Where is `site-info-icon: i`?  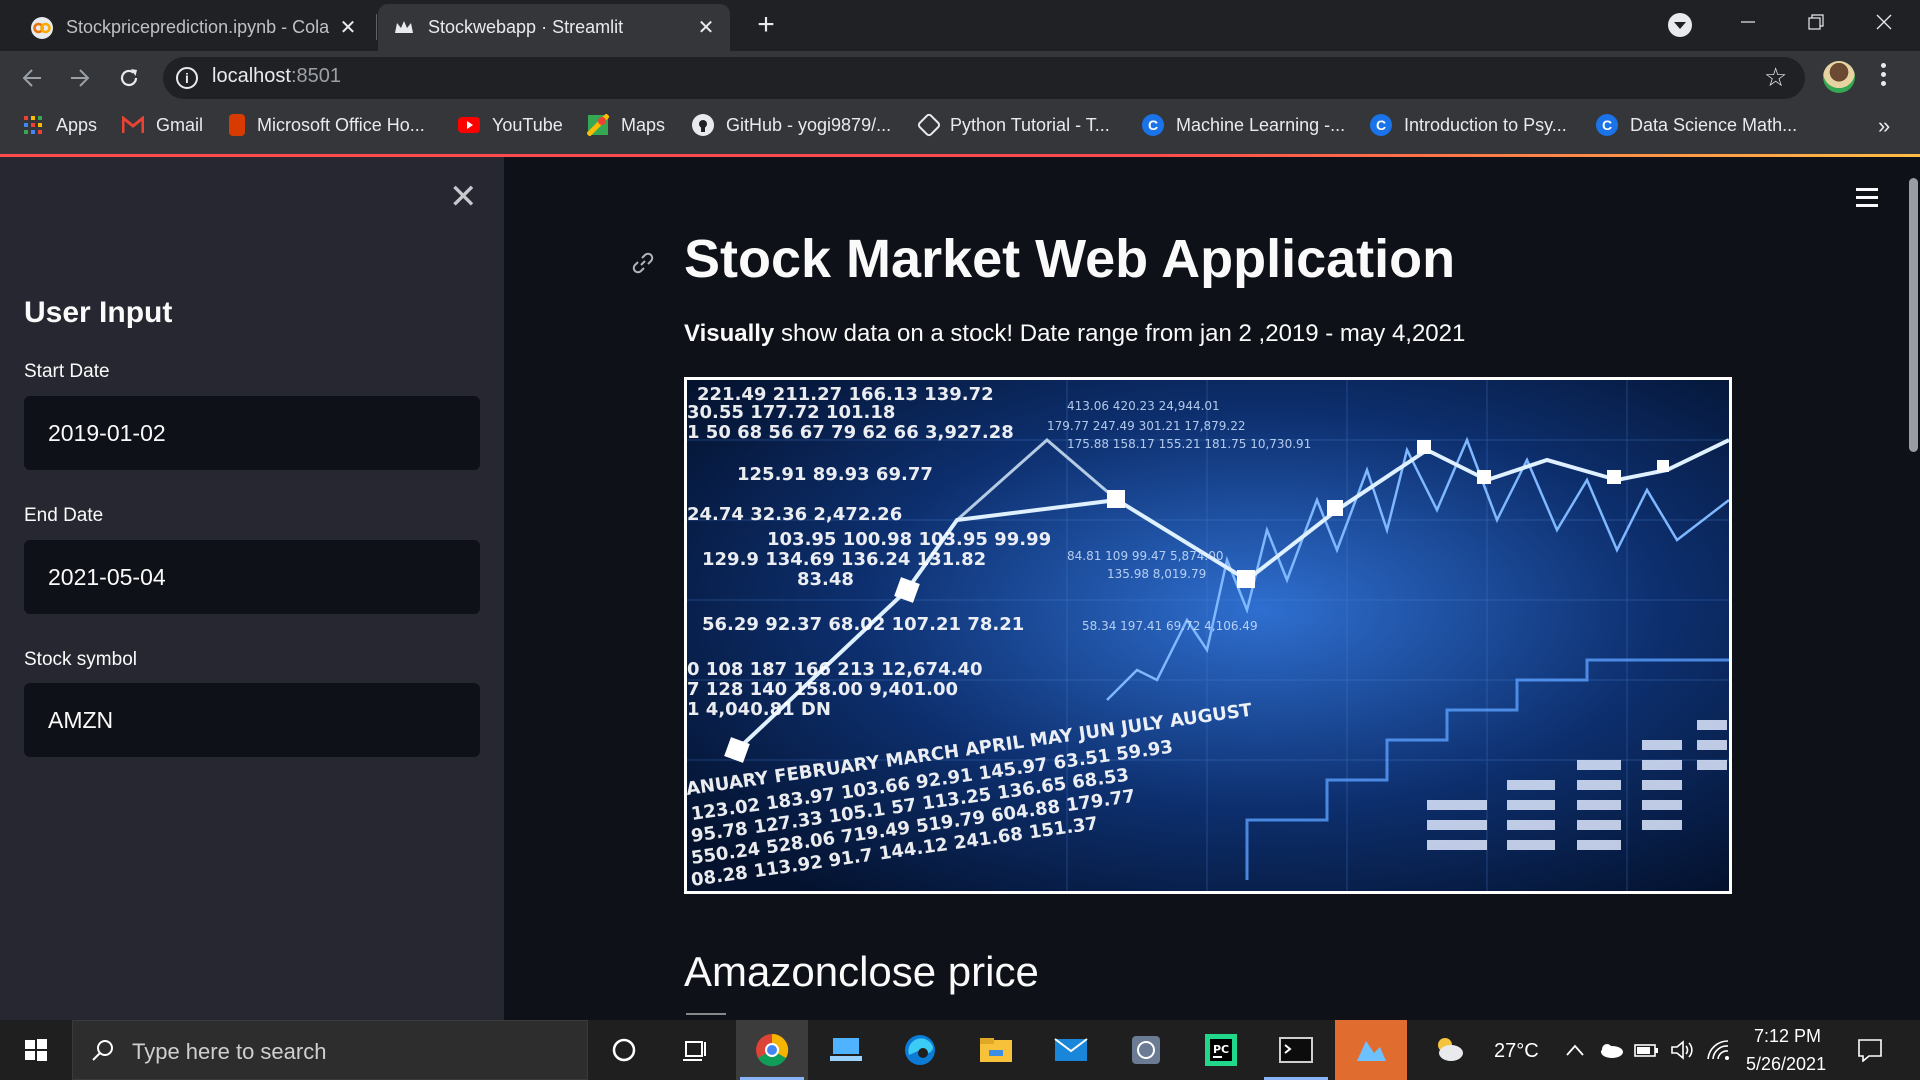
site-info-icon: i is located at coordinates (187, 78).